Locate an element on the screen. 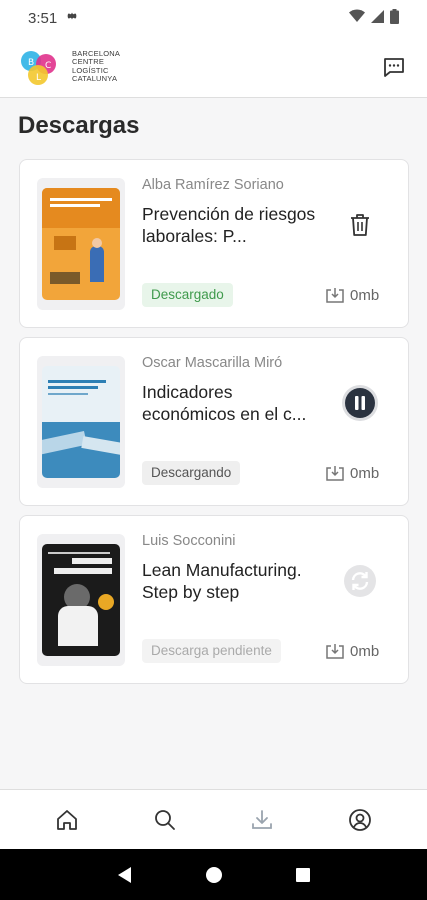 The image size is (427, 900). chat-button is located at coordinates (394, 67).